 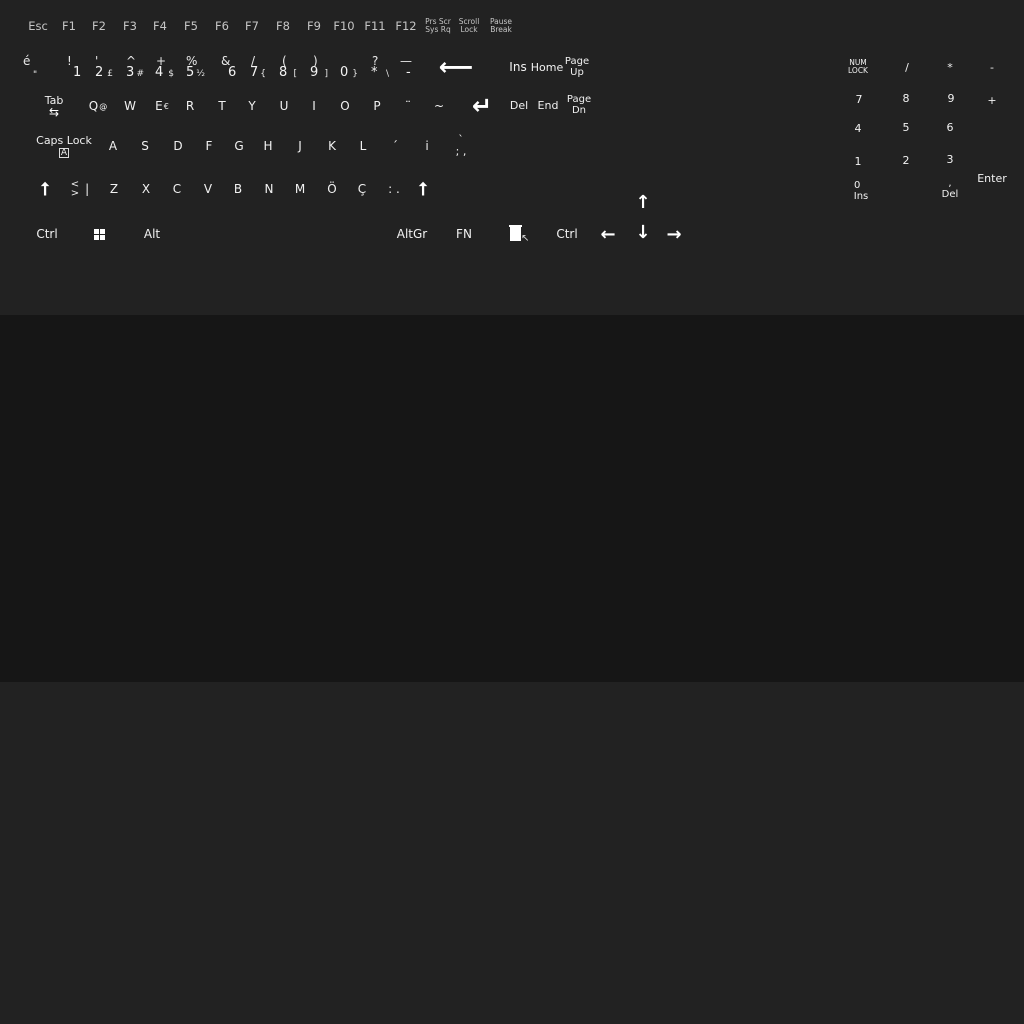 I want to click on key-main-label: W, so click(x=130, y=106).